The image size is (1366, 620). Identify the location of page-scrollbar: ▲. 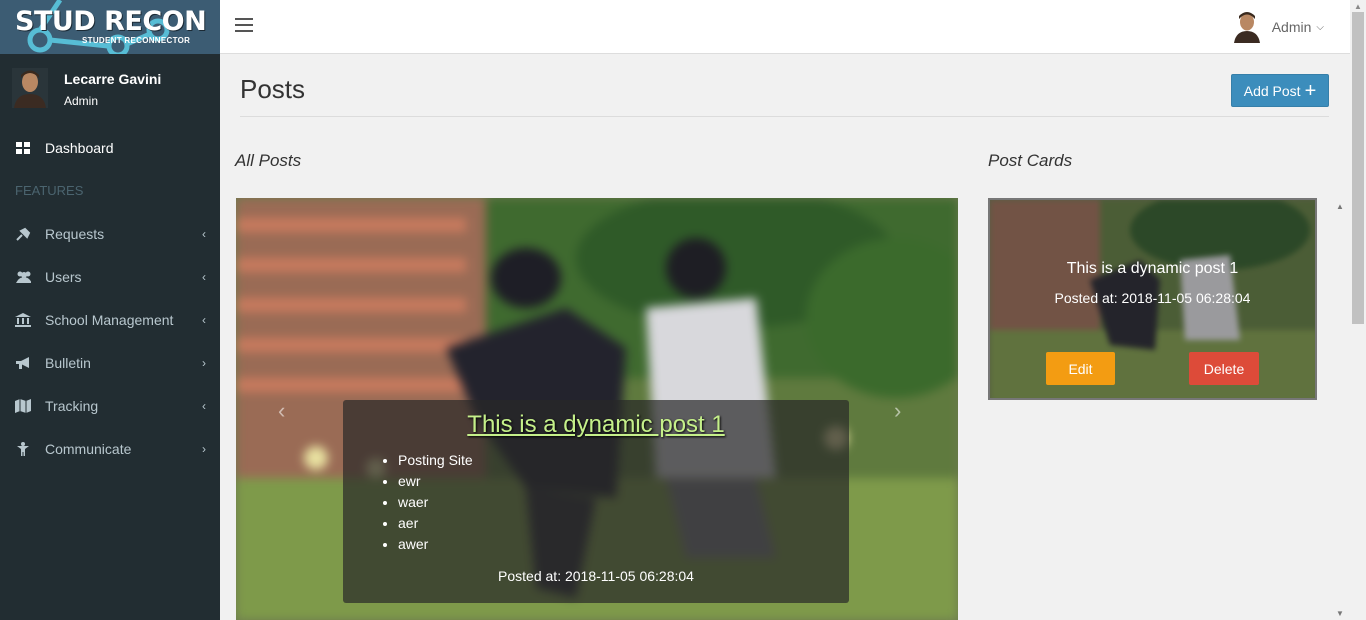
(1358, 310).